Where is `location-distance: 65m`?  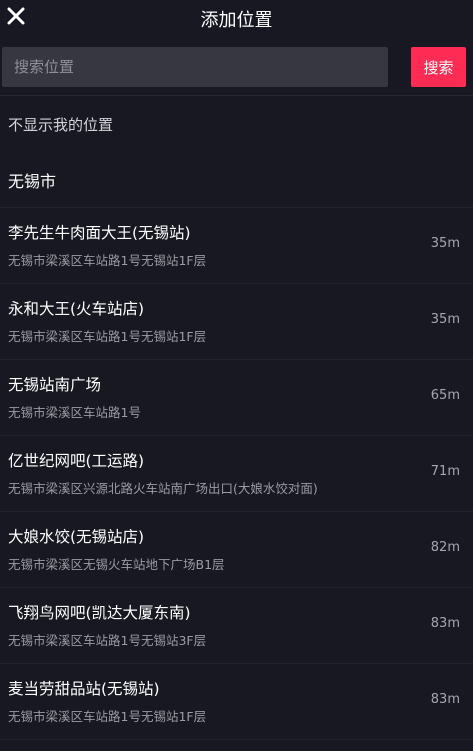 location-distance: 65m is located at coordinates (445, 395).